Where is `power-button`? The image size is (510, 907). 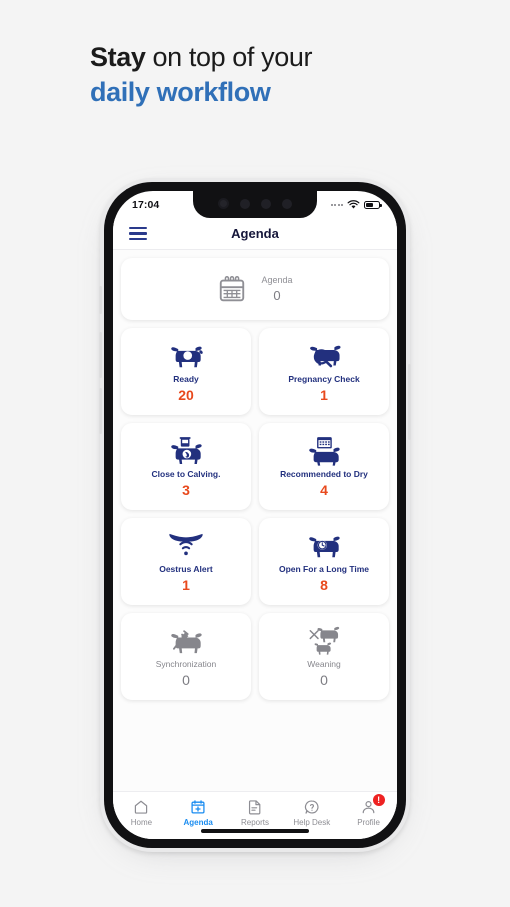 power-button is located at coordinates (409, 402).